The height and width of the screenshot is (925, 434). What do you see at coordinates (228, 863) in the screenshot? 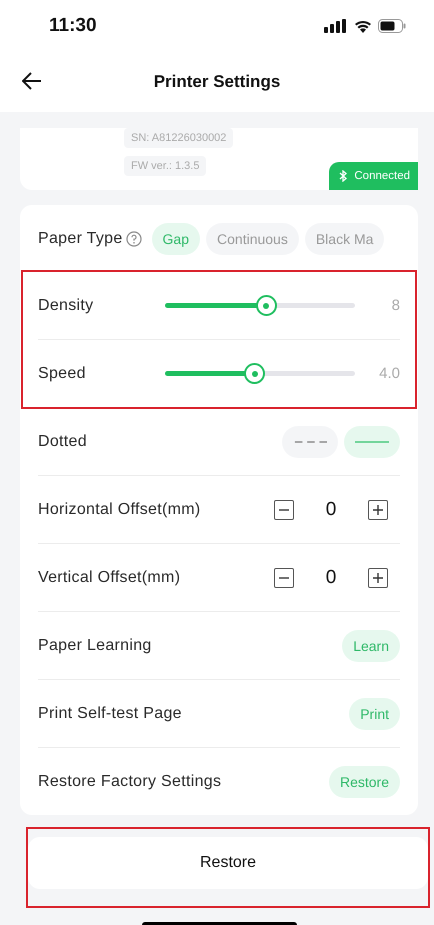
I see `restore-button: Restore` at bounding box center [228, 863].